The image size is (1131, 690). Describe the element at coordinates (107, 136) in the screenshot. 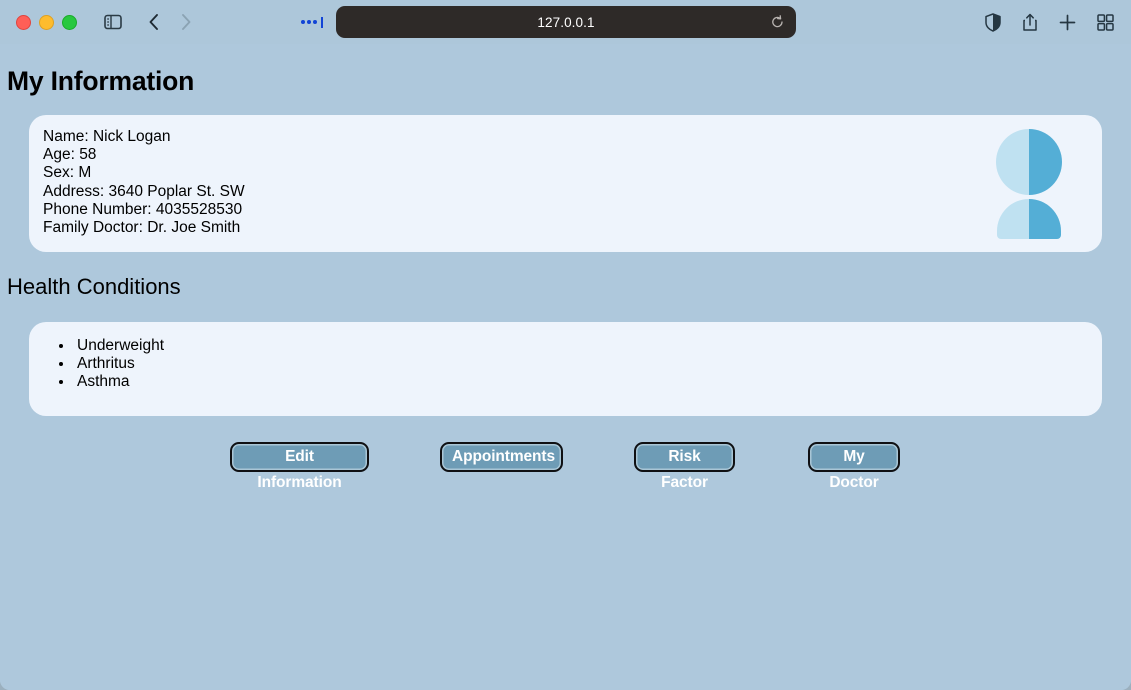

I see `info-line-name: Name: Nick Logan` at that location.